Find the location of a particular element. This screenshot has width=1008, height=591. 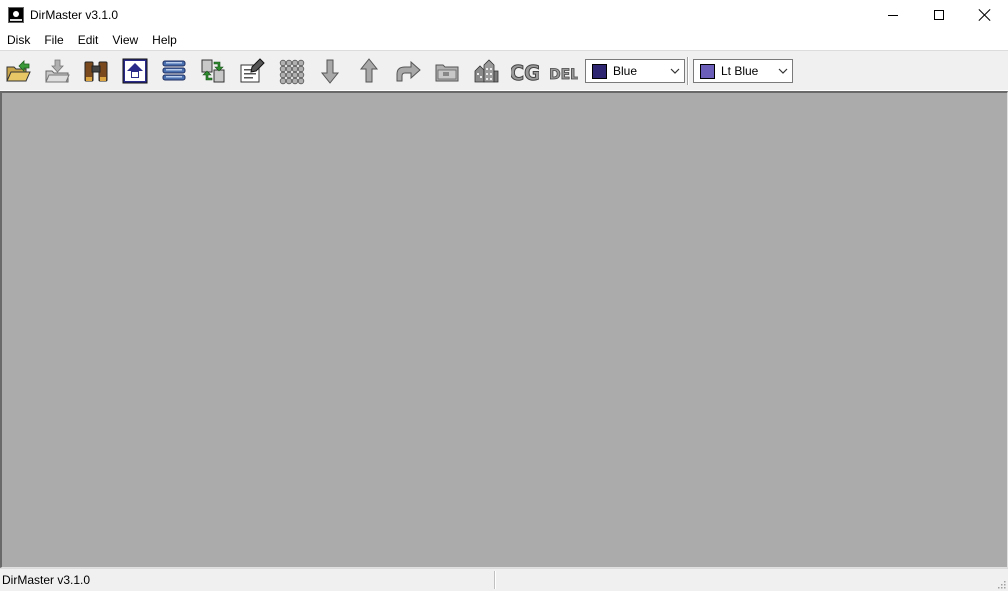

cg-button: CG is located at coordinates (525, 71).